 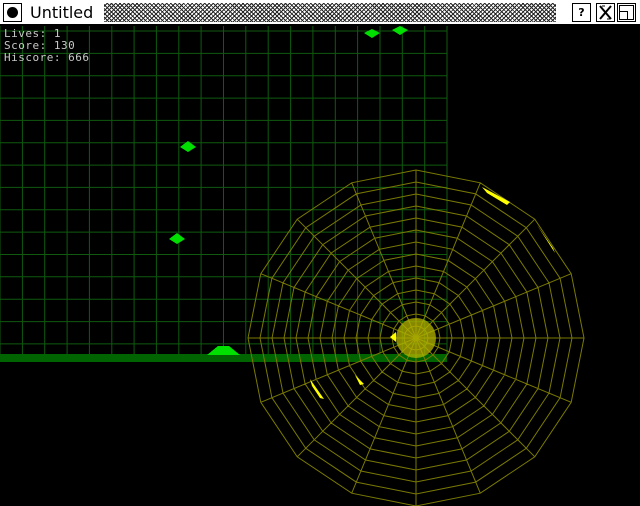 I want to click on ground-strip, so click(x=223, y=358).